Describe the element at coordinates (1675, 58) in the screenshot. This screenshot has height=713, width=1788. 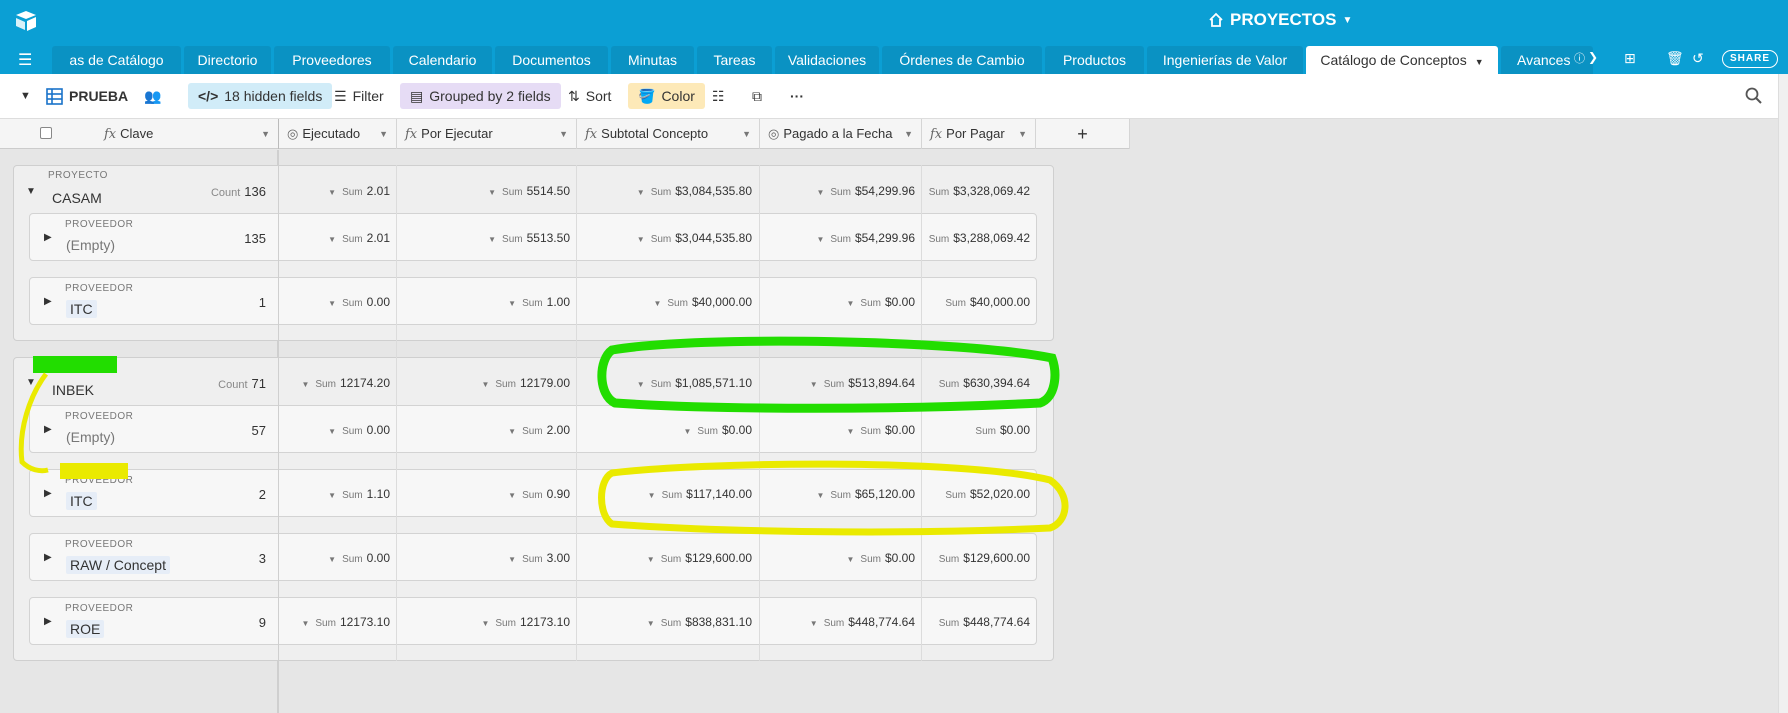
I see `trash-icon: 🗑` at that location.